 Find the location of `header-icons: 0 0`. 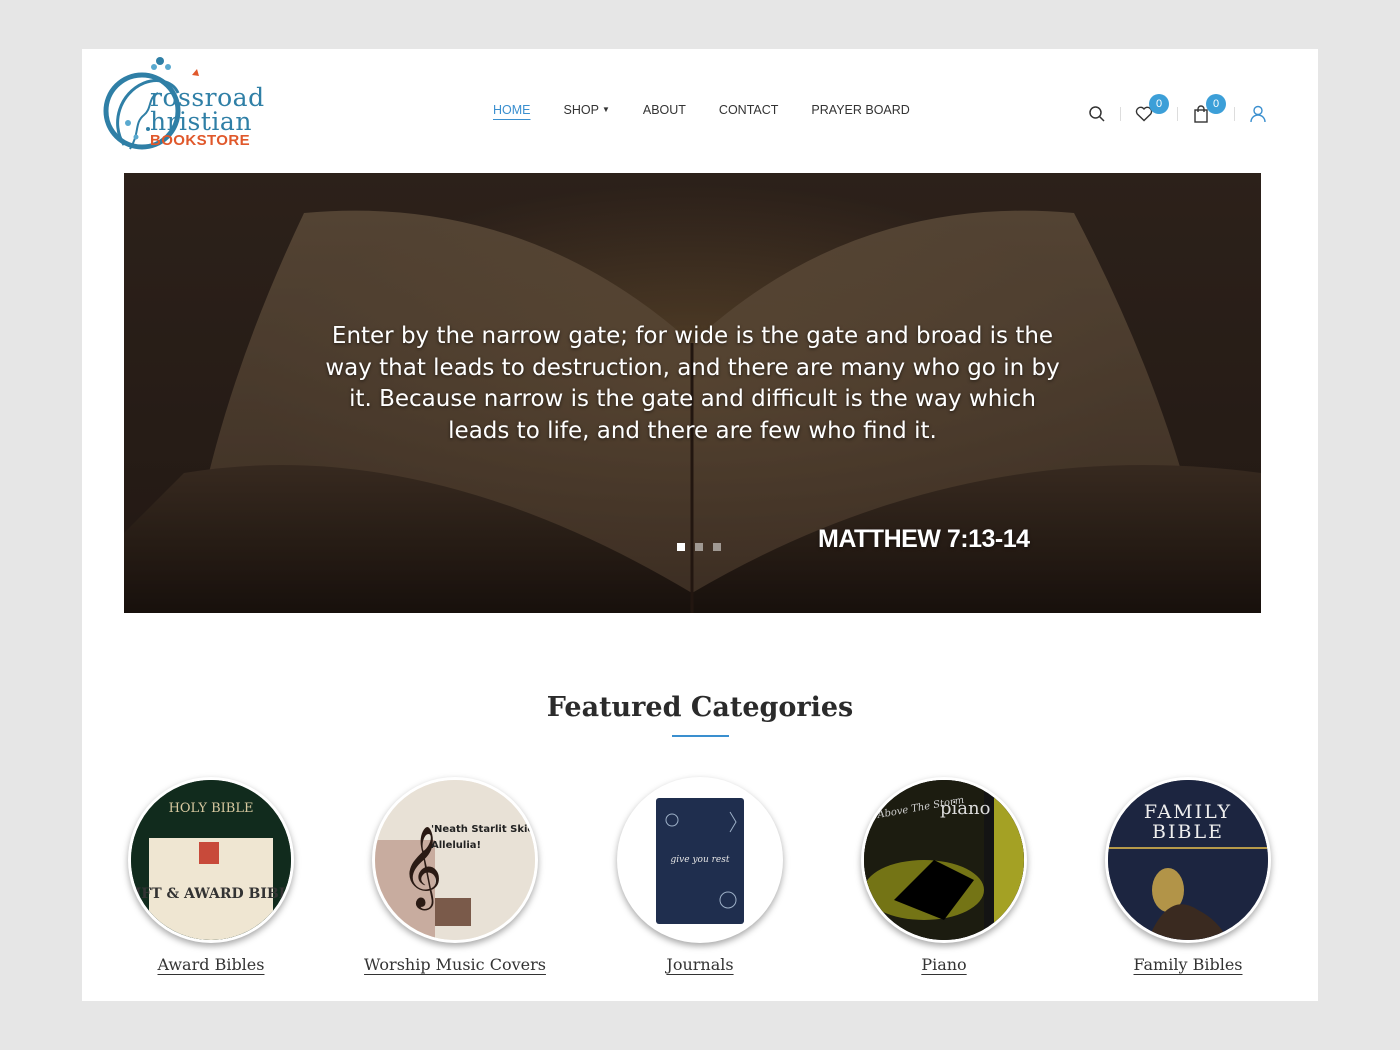

header-icons: 0 0 is located at coordinates (1177, 109).